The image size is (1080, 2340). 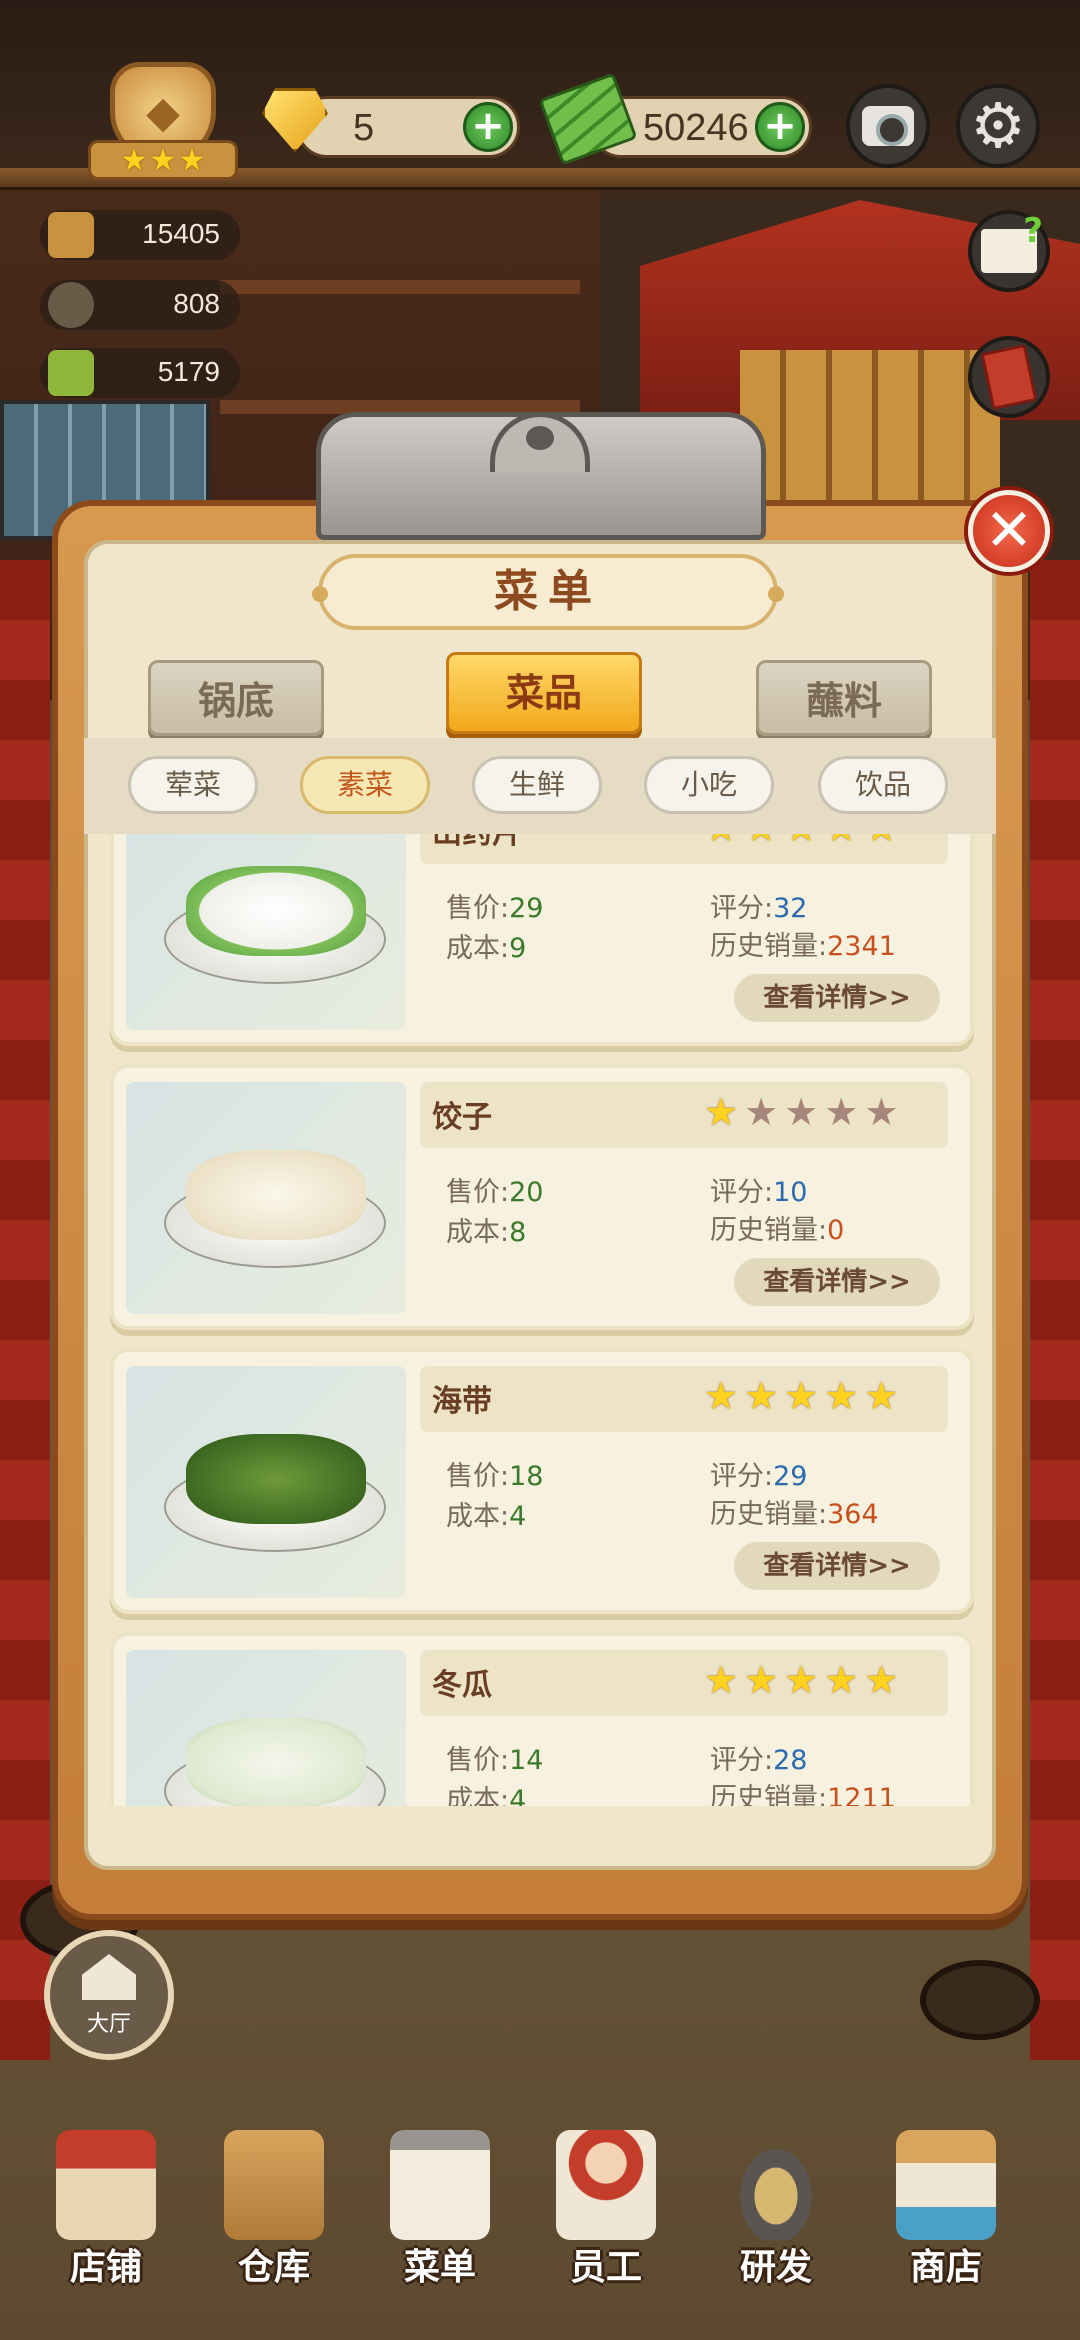 What do you see at coordinates (544, 693) in the screenshot?
I see `tab-dishes: 菜品` at bounding box center [544, 693].